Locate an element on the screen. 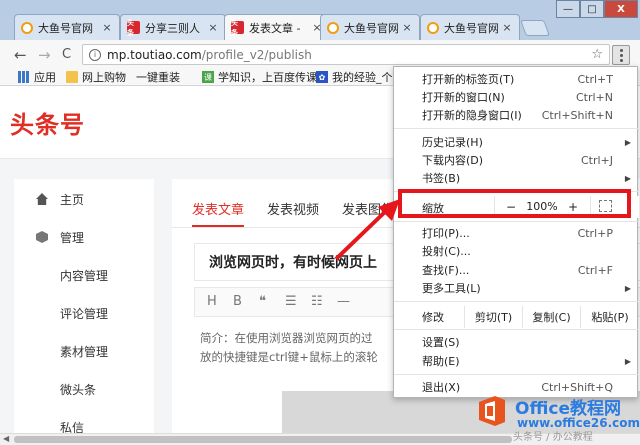 The width and height of the screenshot is (640, 445). info-icon: i is located at coordinates (95, 54).